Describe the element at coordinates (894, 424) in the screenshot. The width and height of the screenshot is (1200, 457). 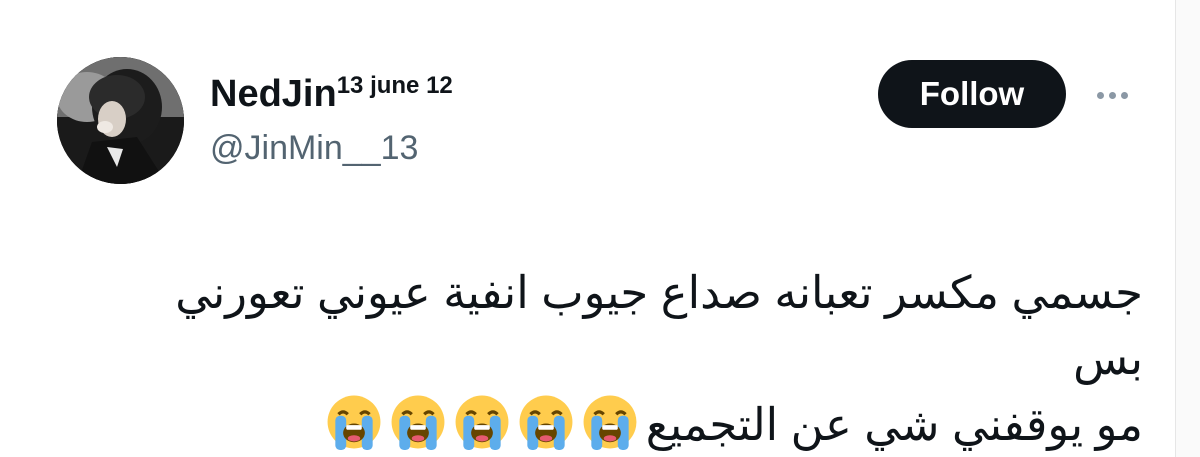
I see `tweet-text-segment: مو يوقفني شي عن التجميع` at that location.